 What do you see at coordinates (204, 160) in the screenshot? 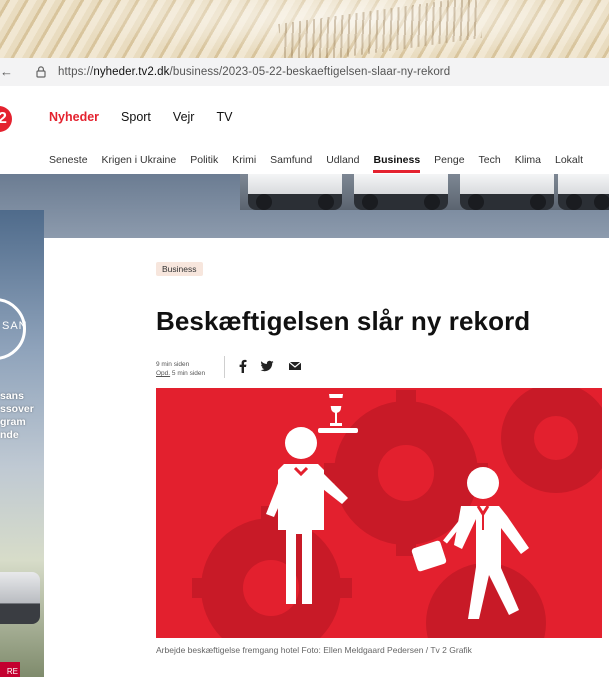
I see `section-nav-item-politik: Politik` at bounding box center [204, 160].